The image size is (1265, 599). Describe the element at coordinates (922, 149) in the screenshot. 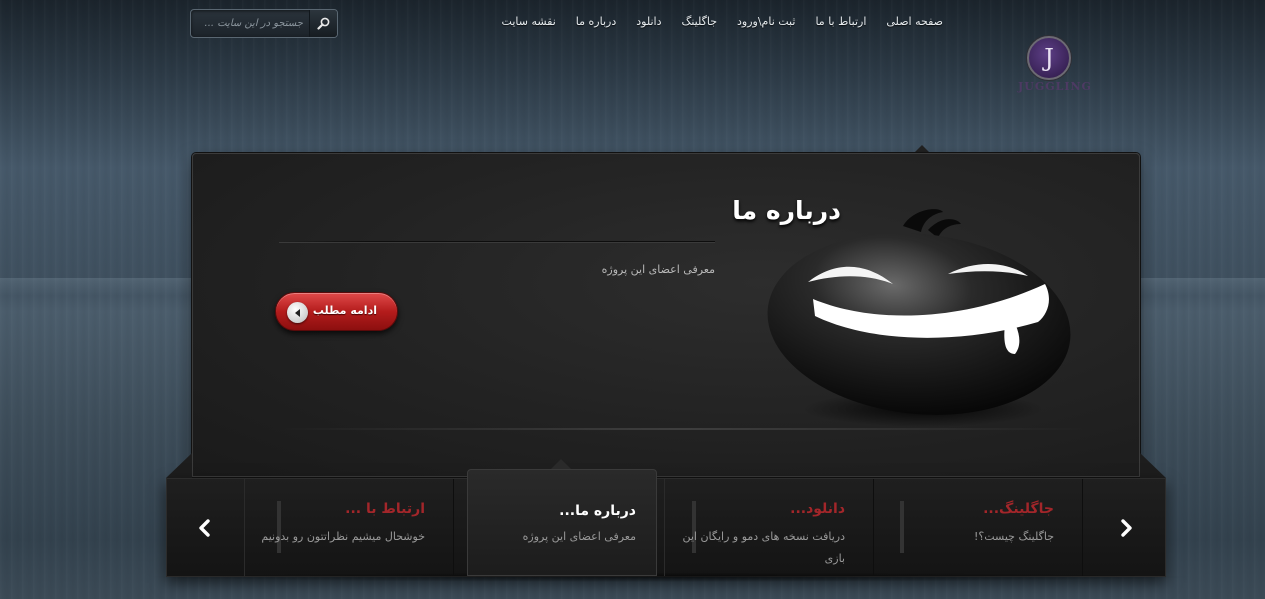

I see `panel-pointer` at that location.